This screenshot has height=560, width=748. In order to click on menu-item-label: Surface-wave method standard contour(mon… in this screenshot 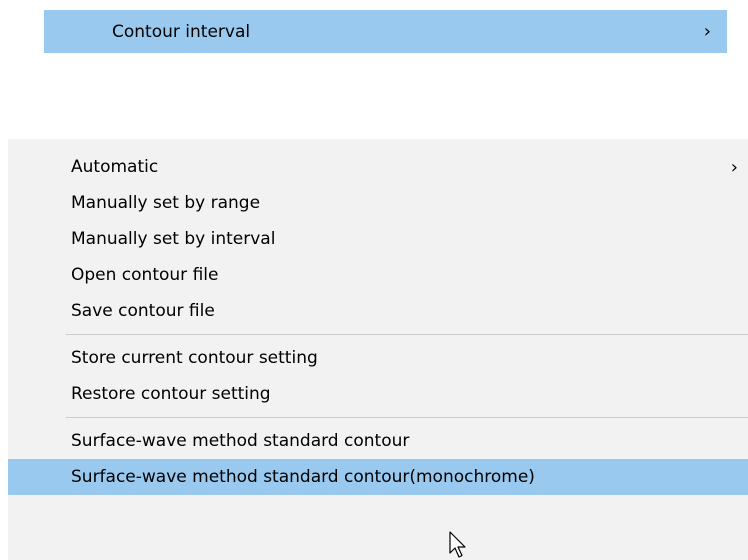, I will do `click(303, 477)`.